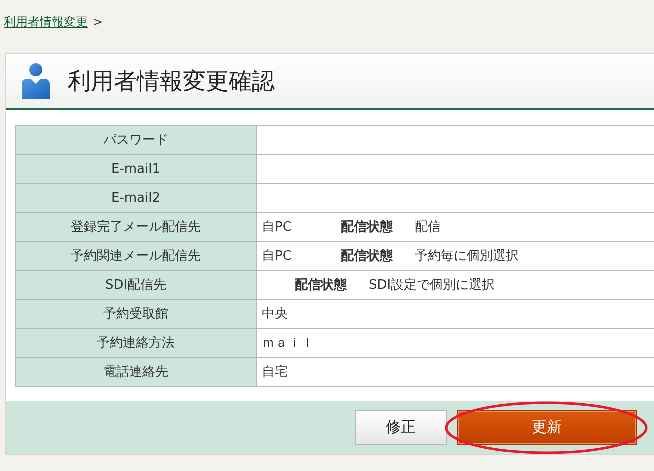  I want to click on breadcrumb-link: 利用者情報変更, so click(46, 22).